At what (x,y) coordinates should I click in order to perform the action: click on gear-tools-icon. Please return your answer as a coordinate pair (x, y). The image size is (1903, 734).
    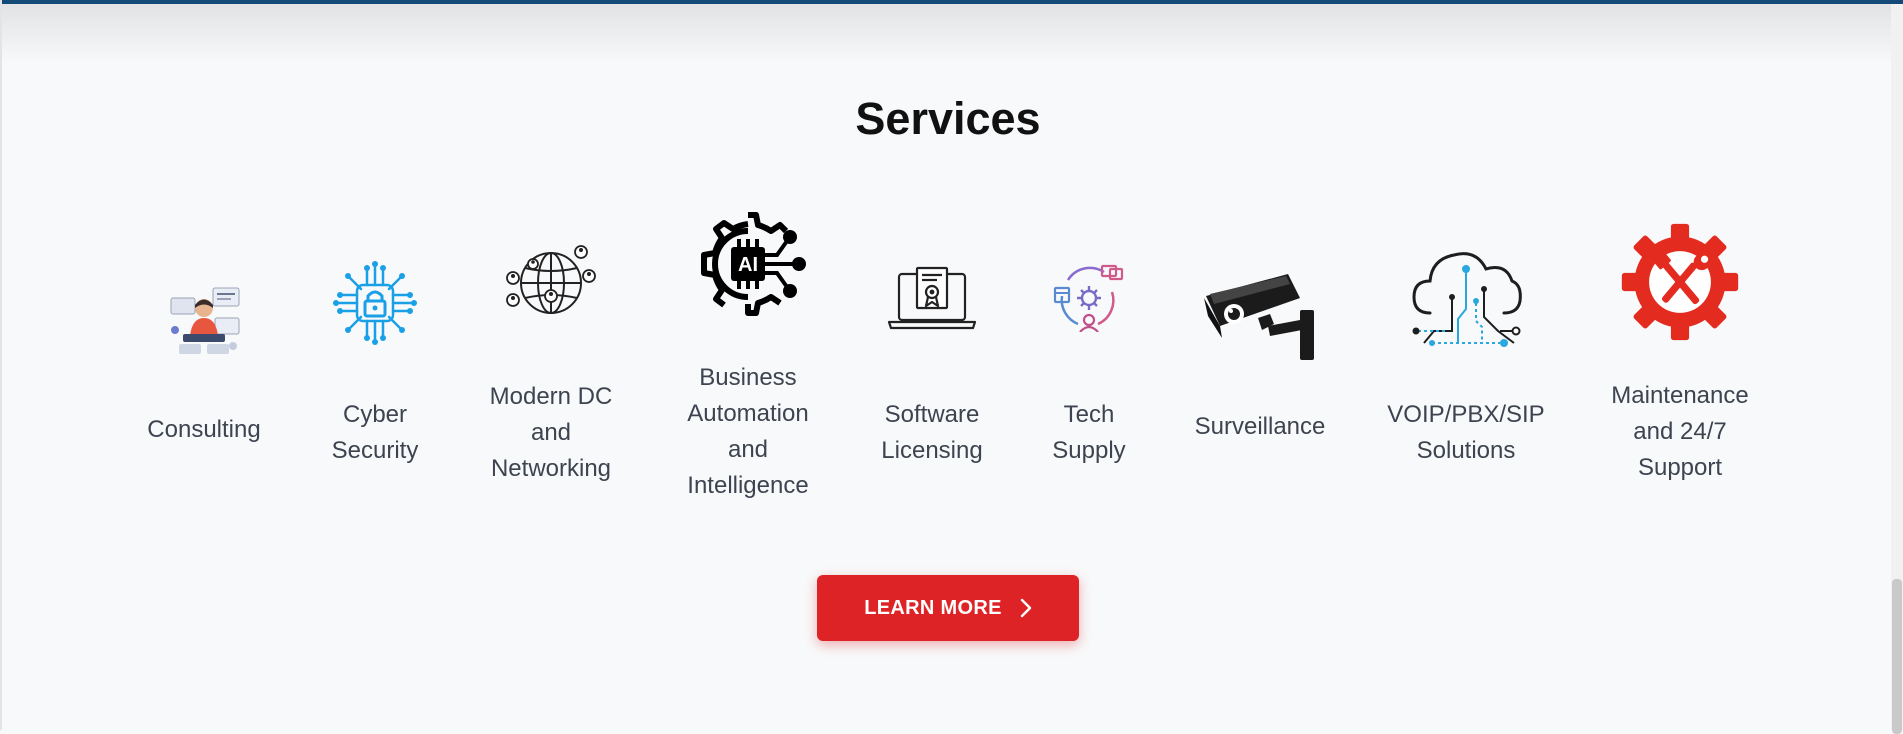
    Looking at the image, I should click on (1680, 282).